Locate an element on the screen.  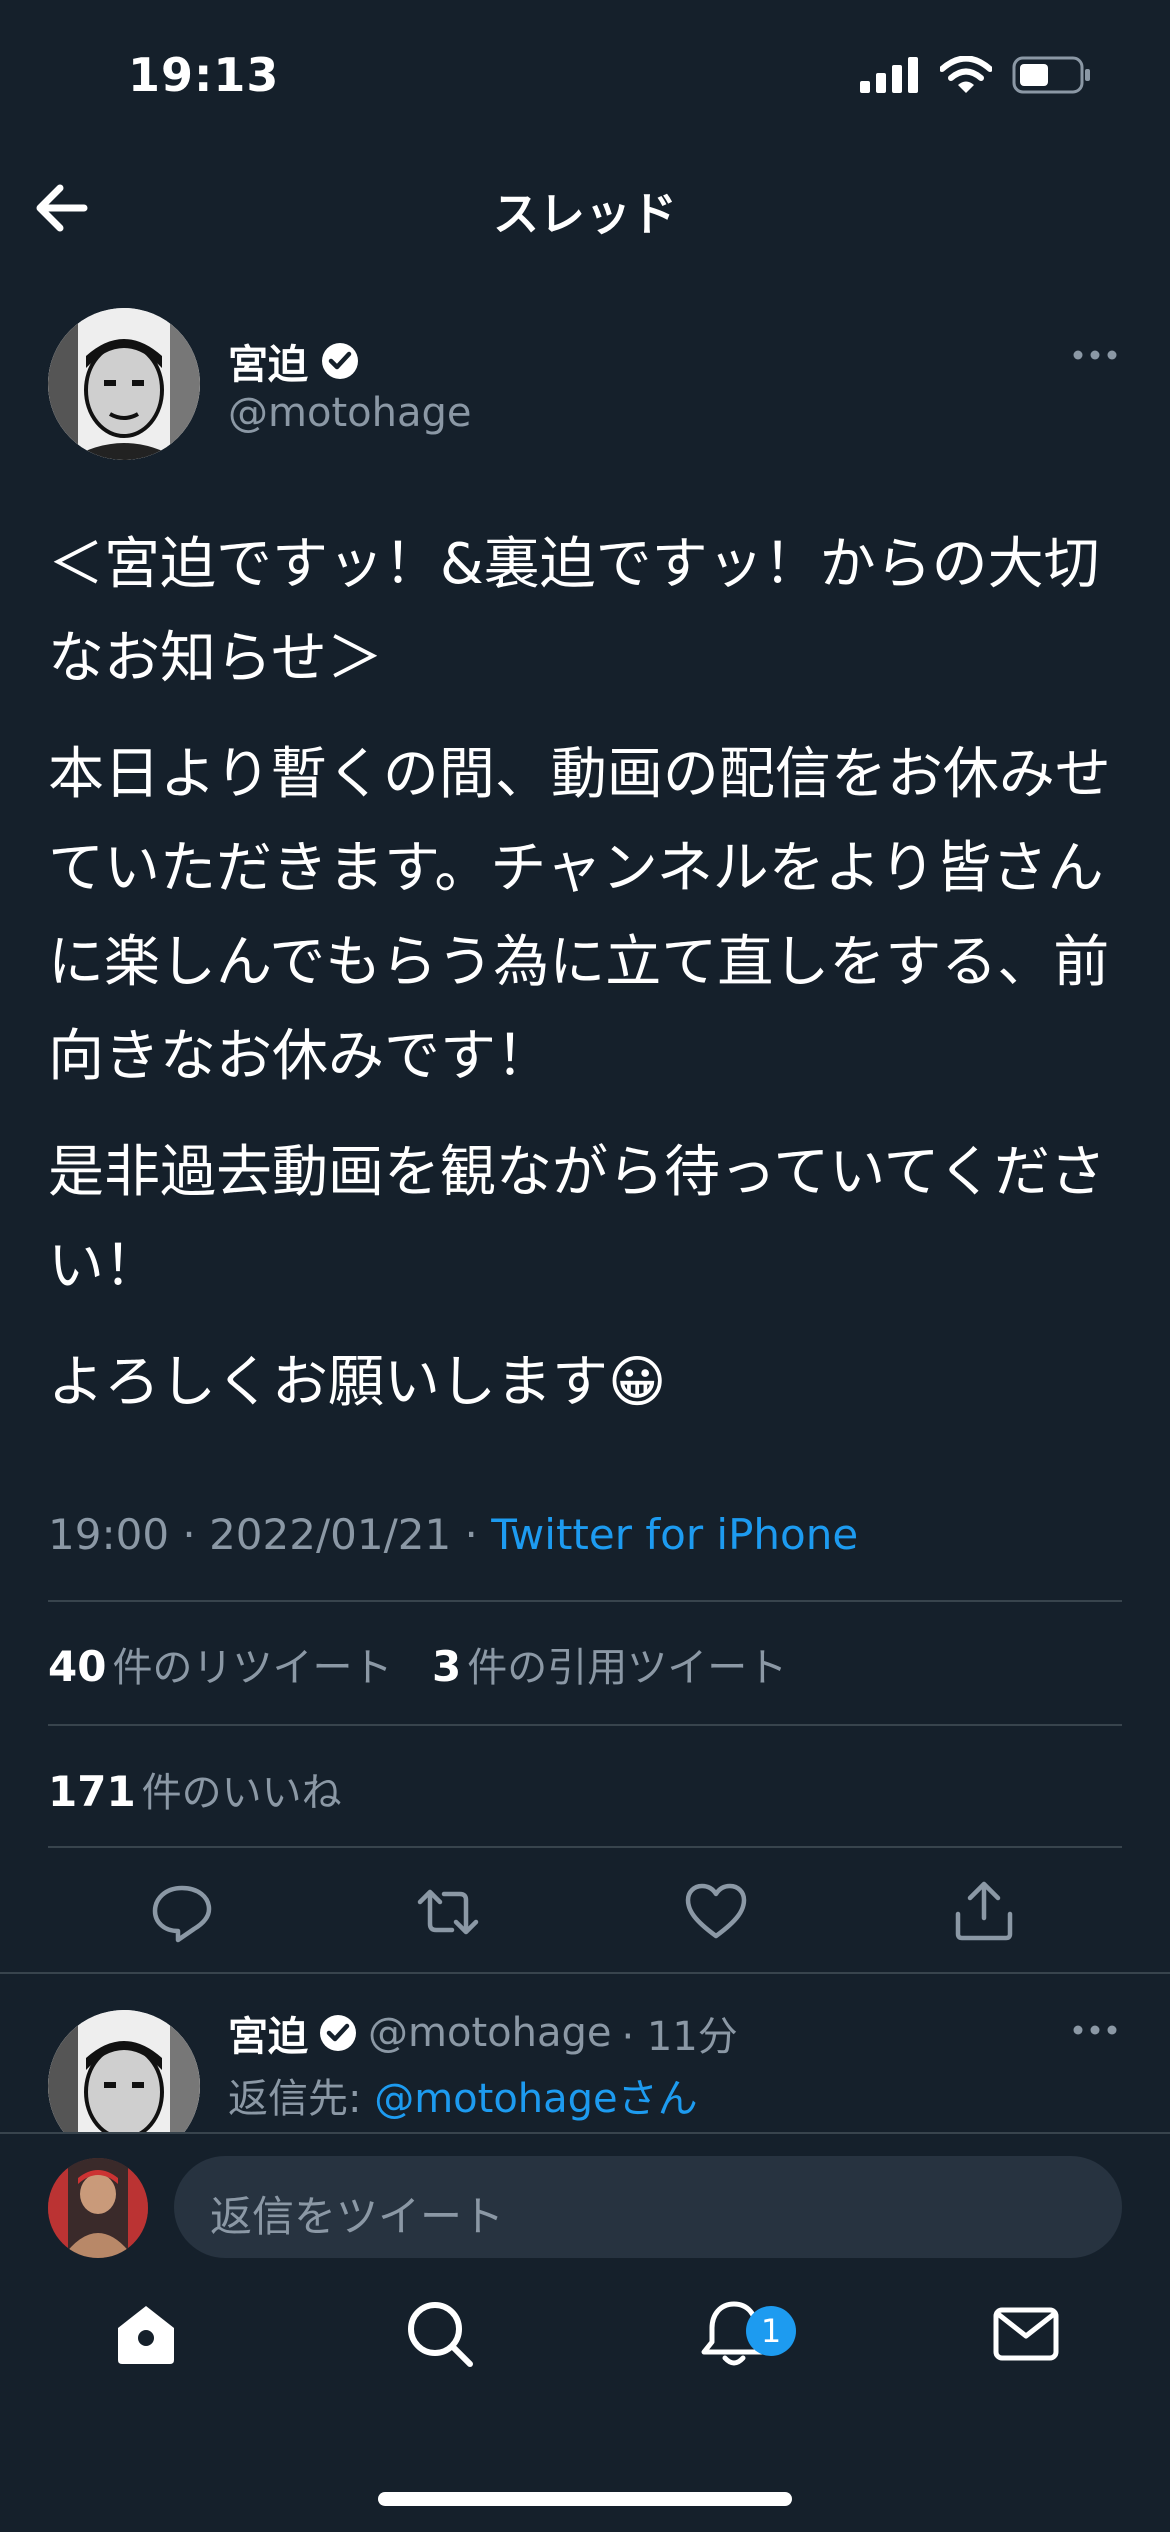
search-icon is located at coordinates (440, 2334).